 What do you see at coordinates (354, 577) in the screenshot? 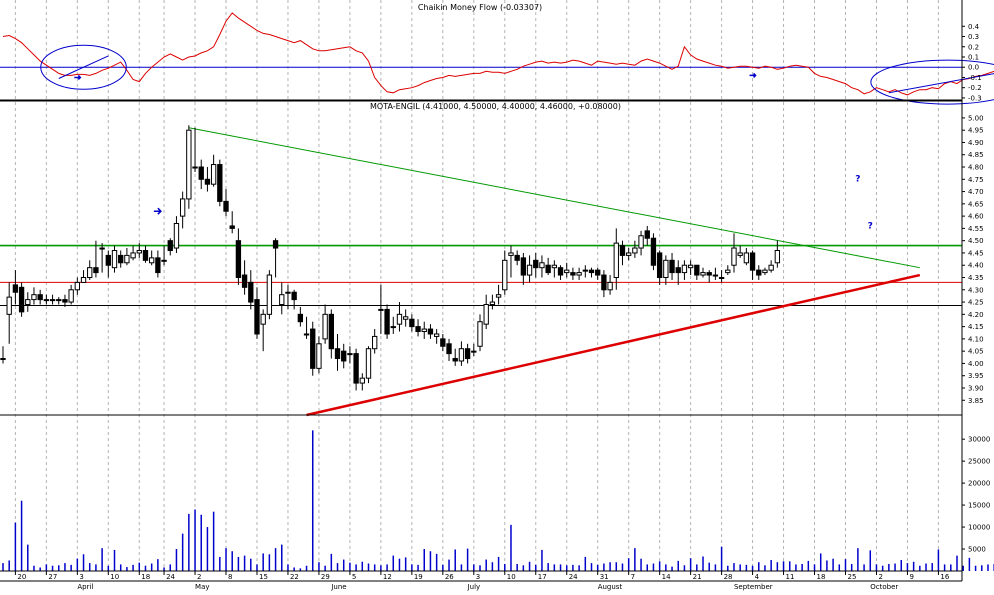
I see `x-day-label: 5` at bounding box center [354, 577].